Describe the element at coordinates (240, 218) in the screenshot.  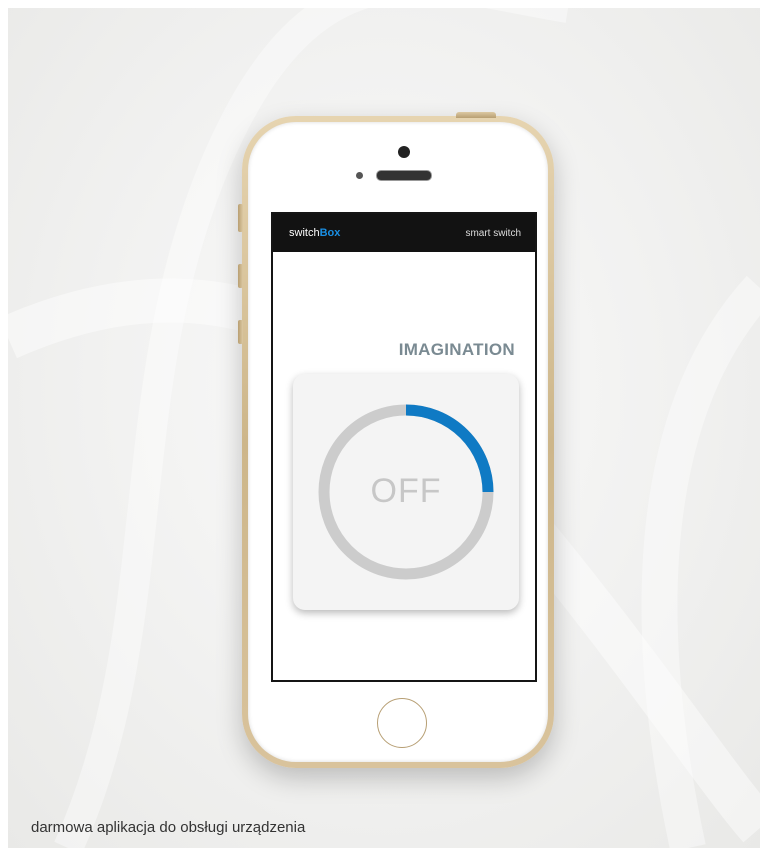
I see `mute-switch` at that location.